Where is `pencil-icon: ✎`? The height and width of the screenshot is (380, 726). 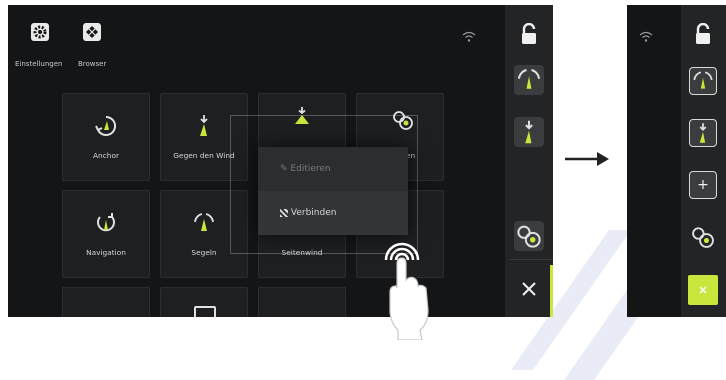
pencil-icon: ✎ is located at coordinates (284, 169).